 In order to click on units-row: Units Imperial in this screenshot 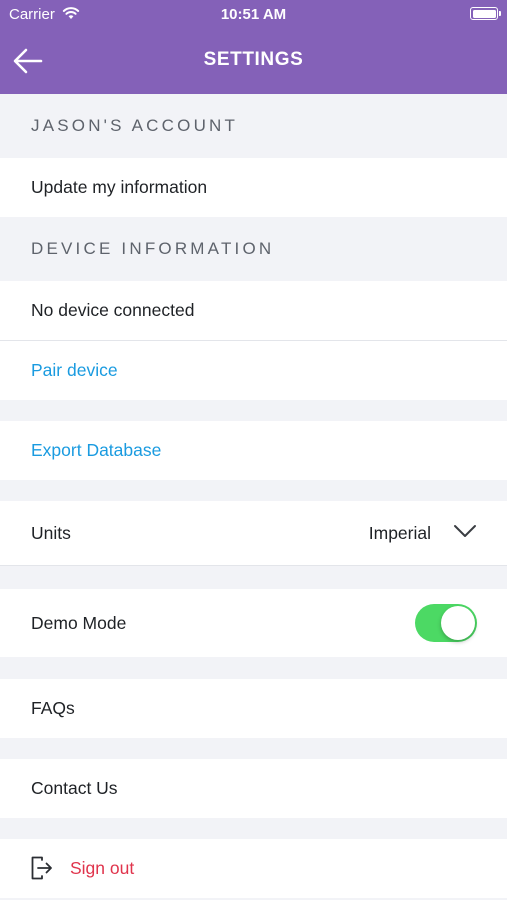, I will do `click(253, 533)`.